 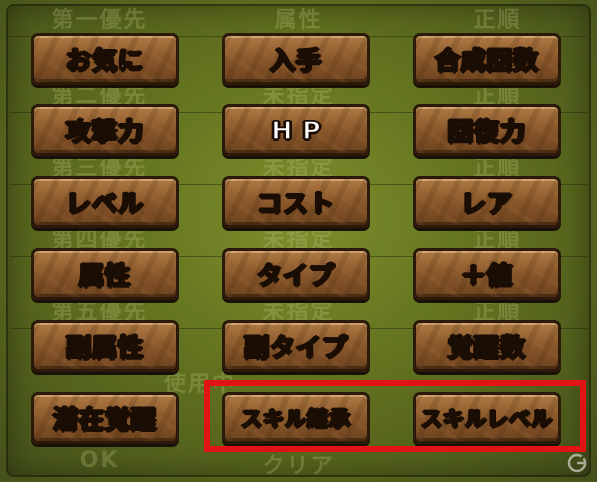 I want to click on sort-rarity-button: レア, so click(x=487, y=202).